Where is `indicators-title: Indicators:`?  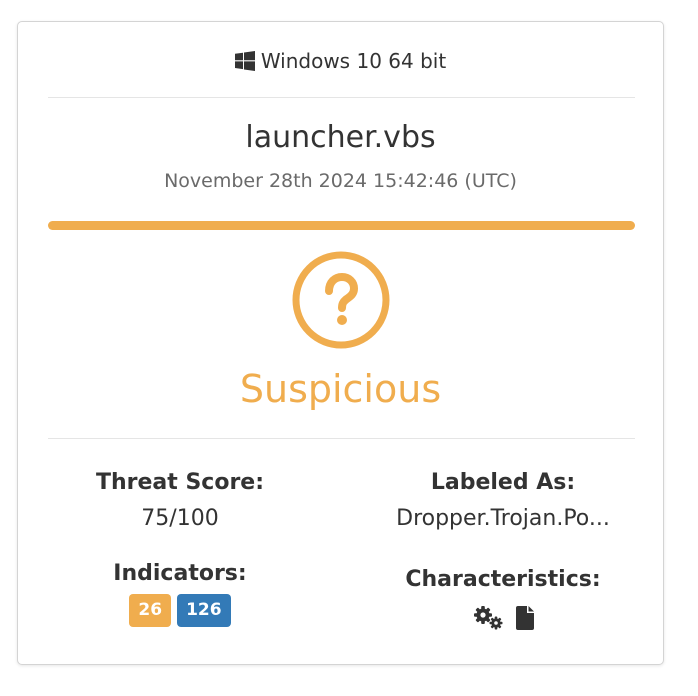
indicators-title: Indicators: is located at coordinates (180, 573).